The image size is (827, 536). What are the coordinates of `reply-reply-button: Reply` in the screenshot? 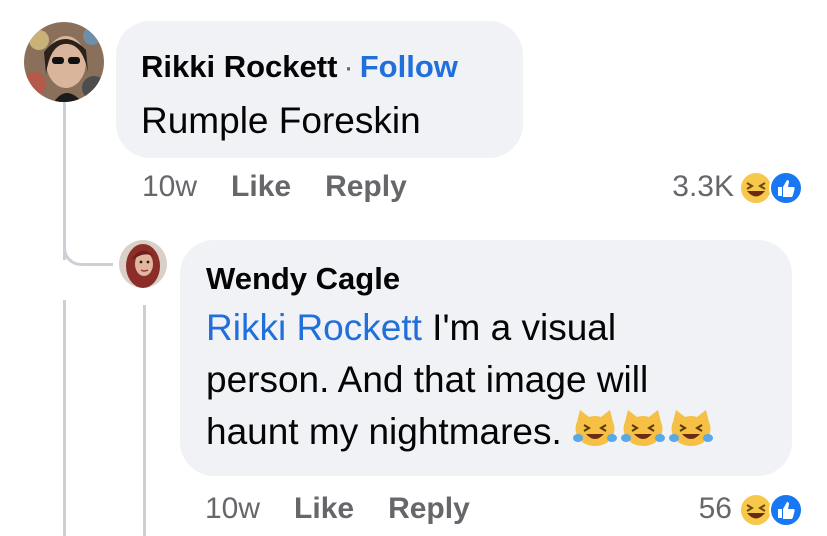 It's located at (429, 508).